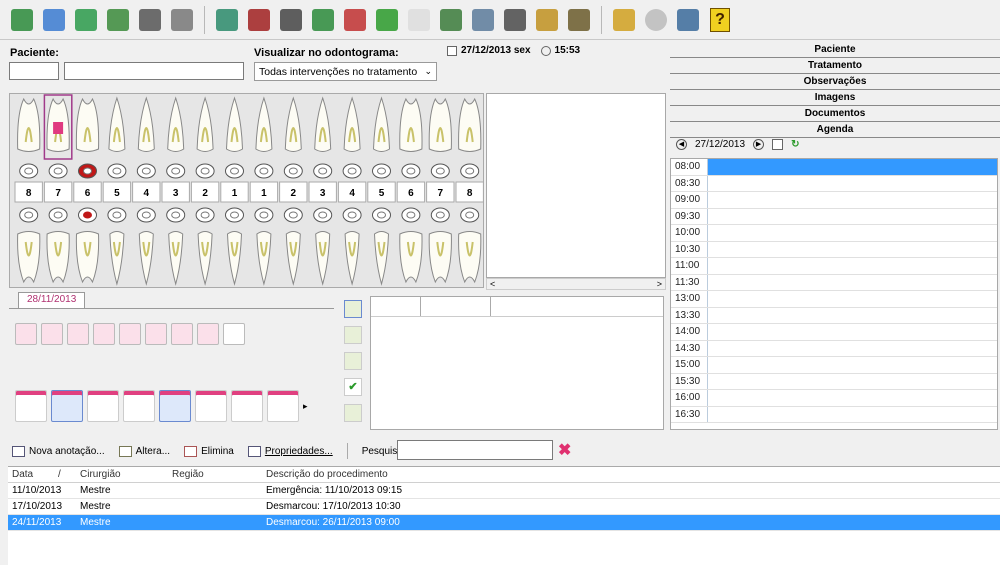 The height and width of the screenshot is (565, 1000). I want to click on horizontal-scrollbar: < >, so click(576, 284).